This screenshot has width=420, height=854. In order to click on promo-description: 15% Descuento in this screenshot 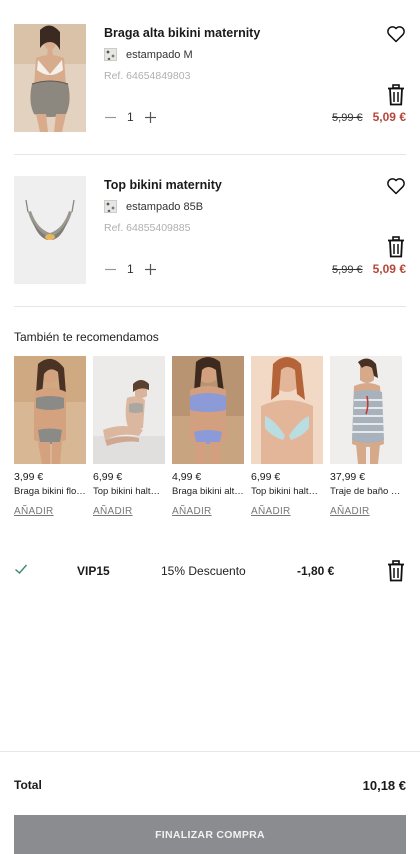, I will do `click(203, 571)`.